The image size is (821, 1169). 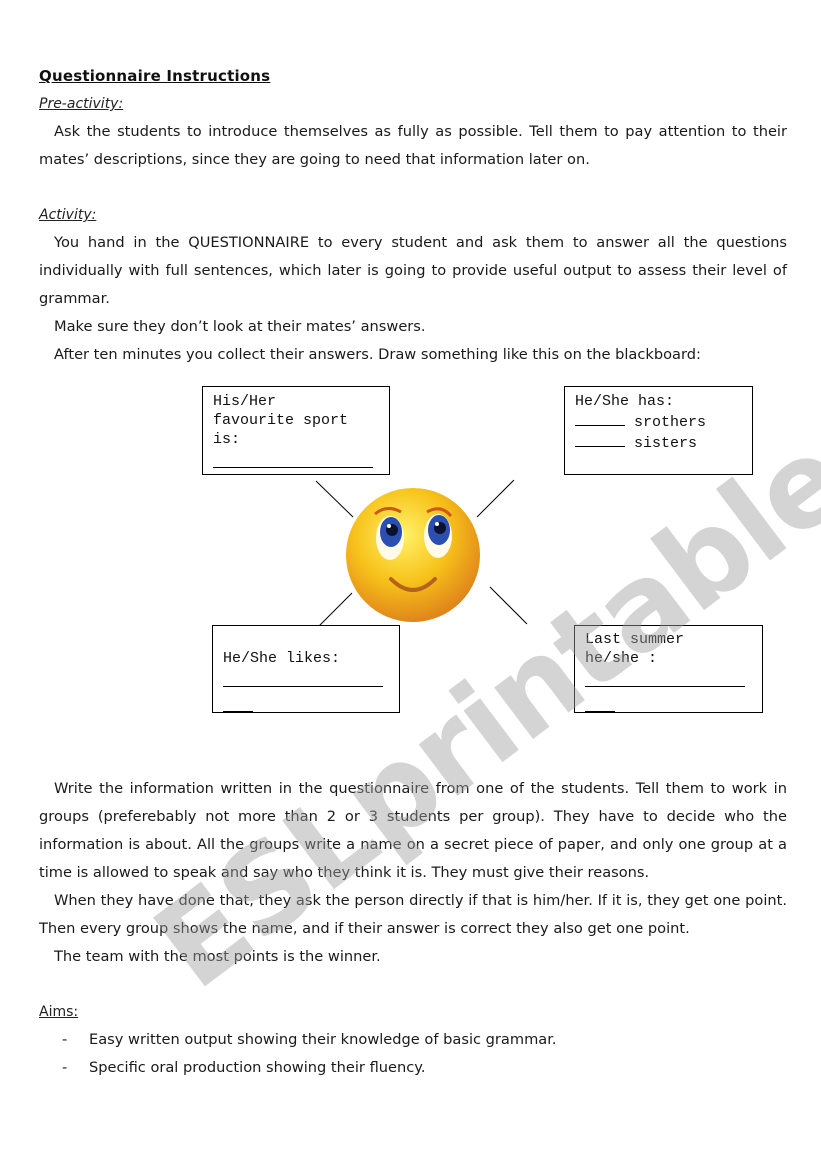 What do you see at coordinates (155, 76) in the screenshot?
I see `document-title: Questionnaire Instructions` at bounding box center [155, 76].